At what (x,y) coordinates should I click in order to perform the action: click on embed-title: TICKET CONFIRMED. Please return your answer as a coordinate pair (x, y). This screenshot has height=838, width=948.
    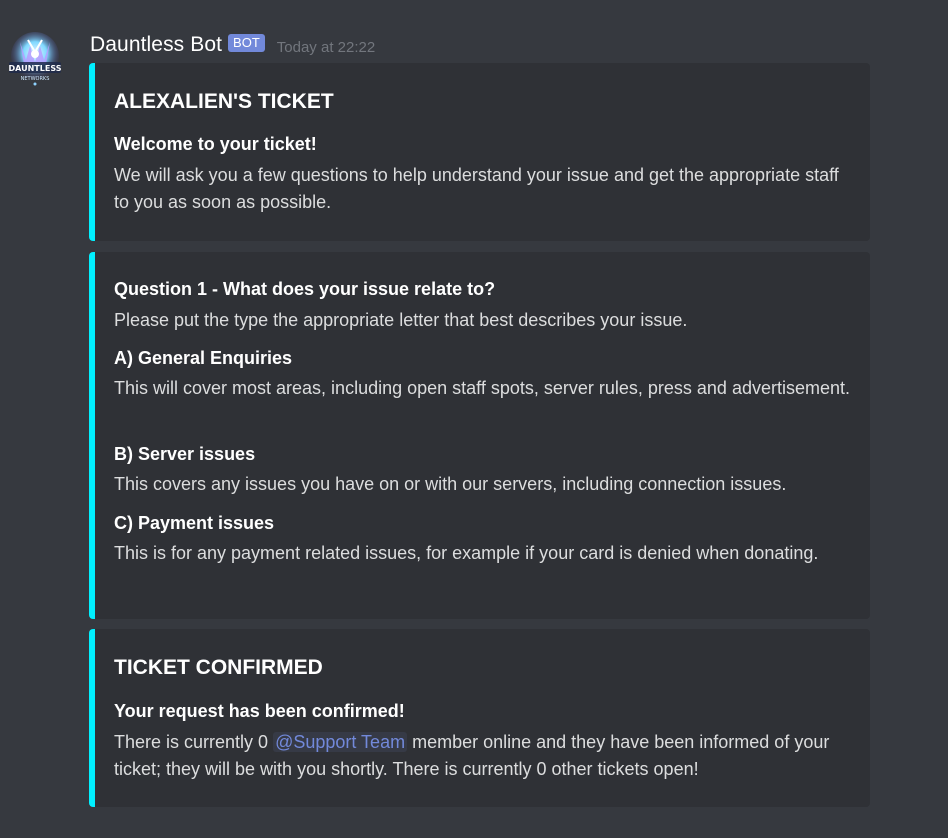
    Looking at the image, I should click on (218, 667).